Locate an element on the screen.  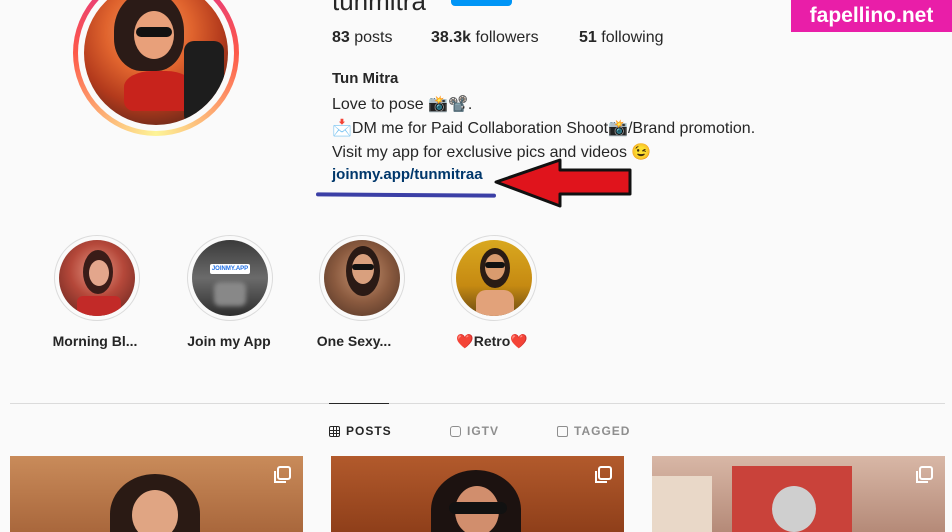
highlight-thumb: JOINMY.APP is located at coordinates (230, 278).